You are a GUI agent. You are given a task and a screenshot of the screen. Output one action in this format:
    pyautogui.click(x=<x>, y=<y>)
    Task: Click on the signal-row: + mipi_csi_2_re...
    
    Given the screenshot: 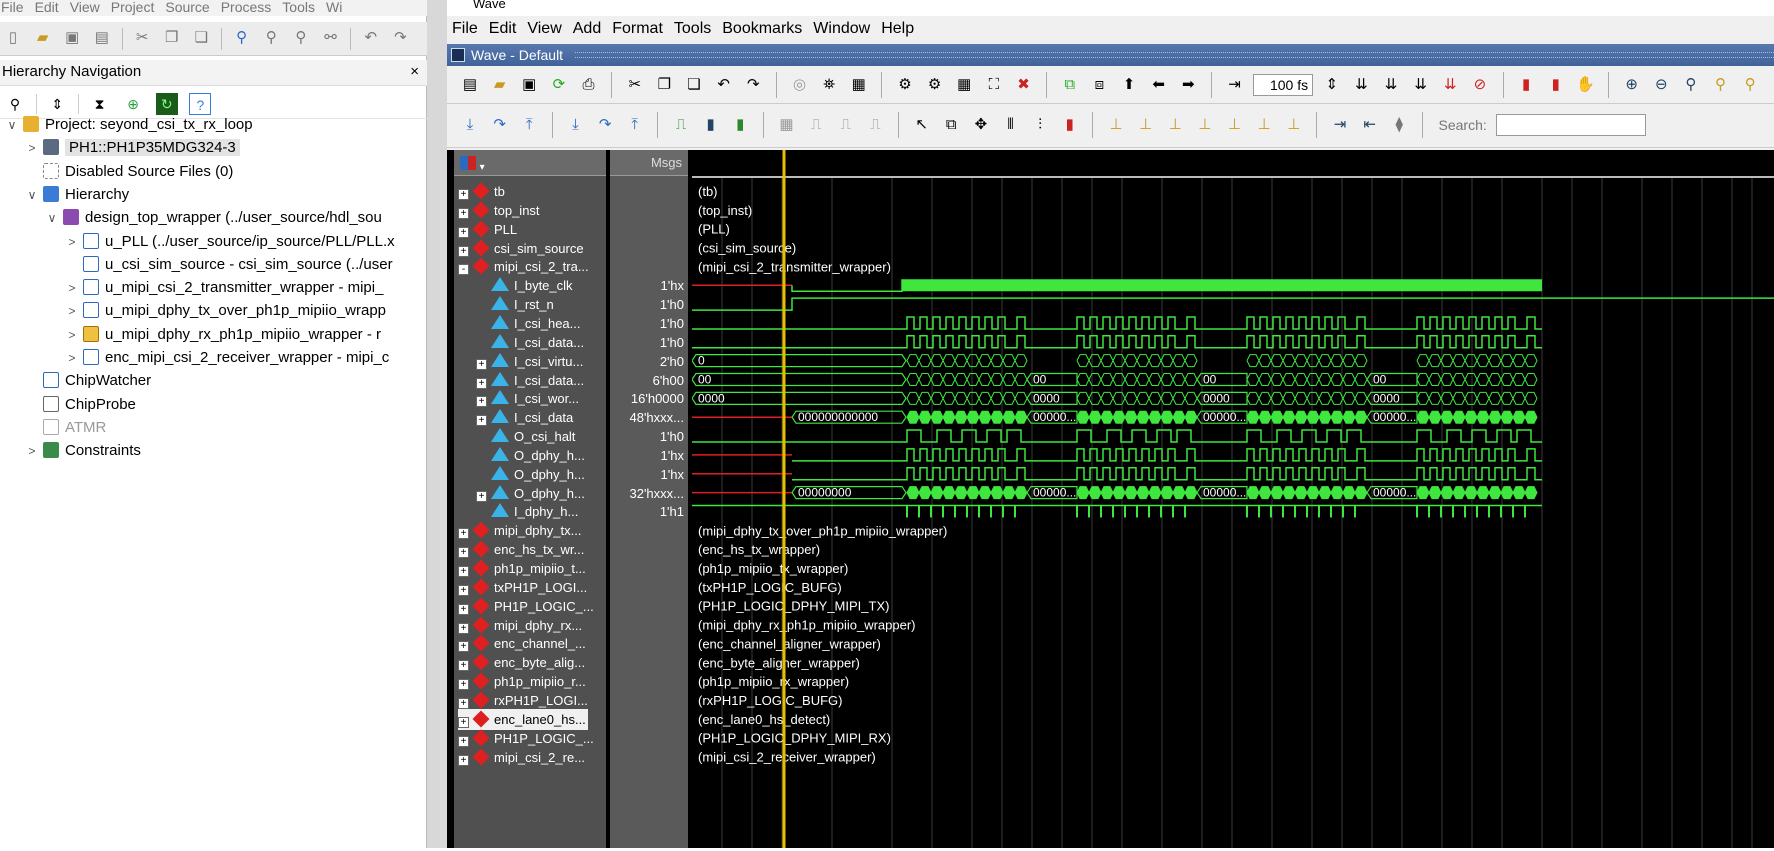 What is the action you would take?
    pyautogui.click(x=521, y=757)
    